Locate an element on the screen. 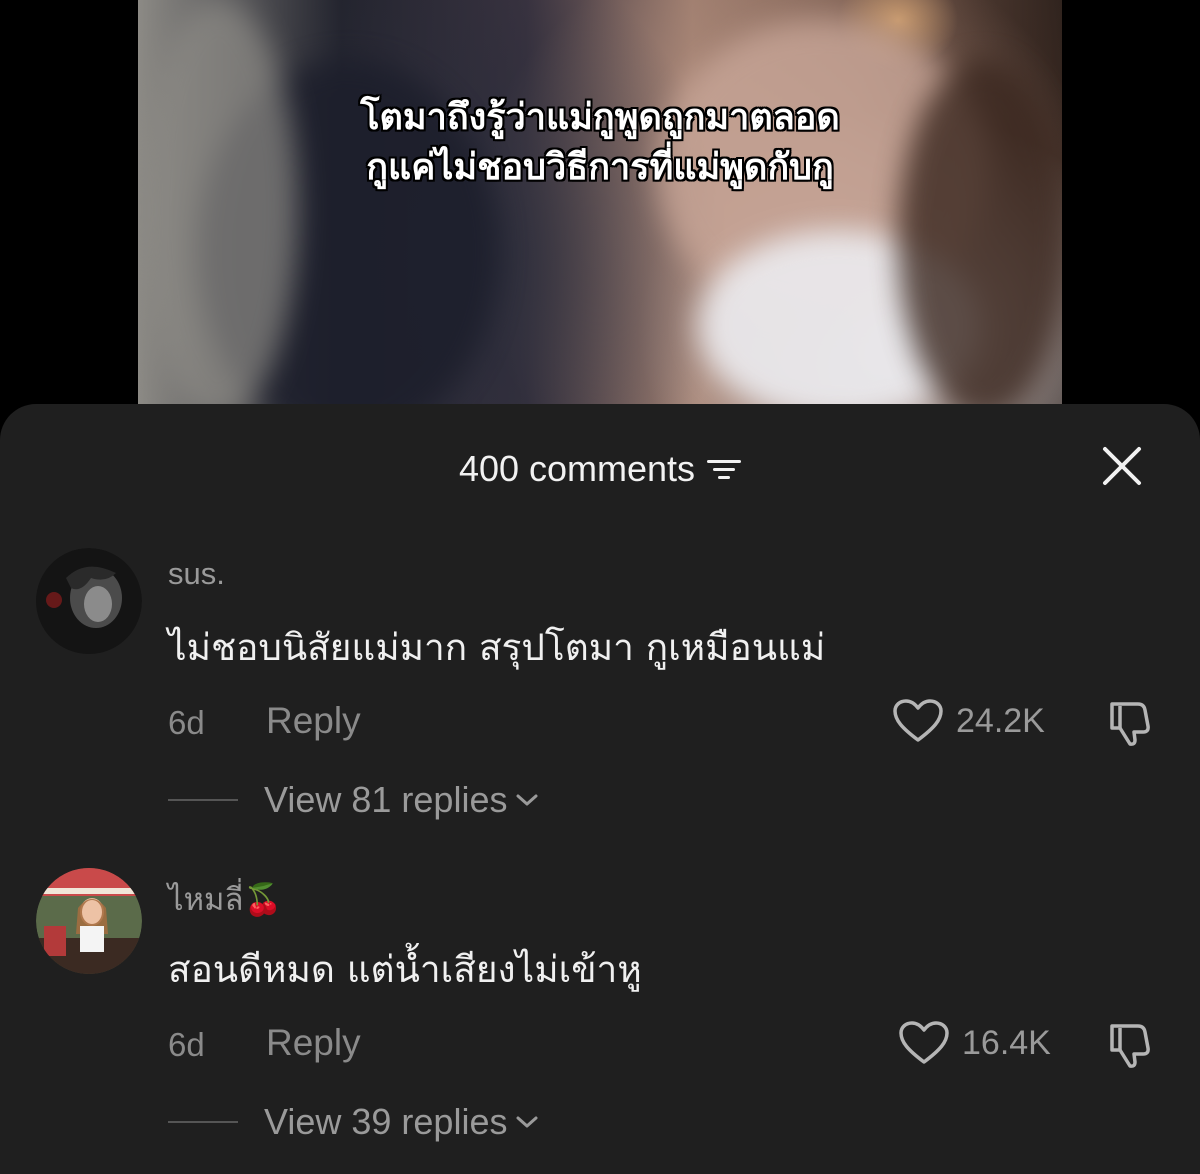 The image size is (1200, 1174). video-subtitle-line-1: โตมาถึงรู้ว่าแม่กูพูดถูกมาตลอด is located at coordinates (600, 117).